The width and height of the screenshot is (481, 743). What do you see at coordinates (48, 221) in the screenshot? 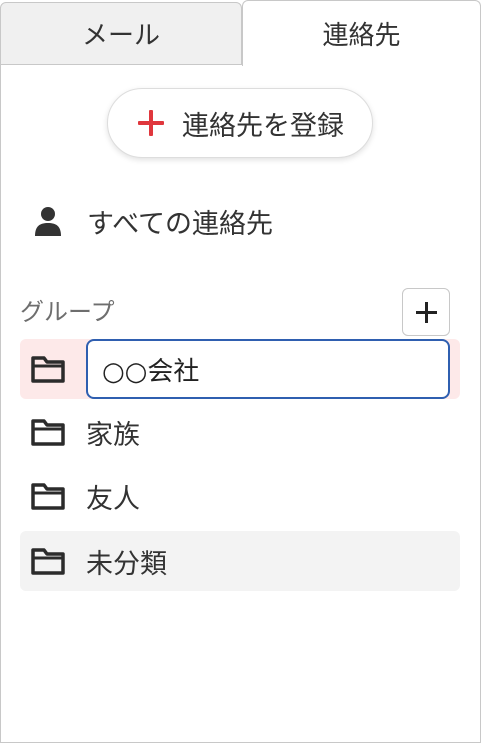
I see `person-icon` at bounding box center [48, 221].